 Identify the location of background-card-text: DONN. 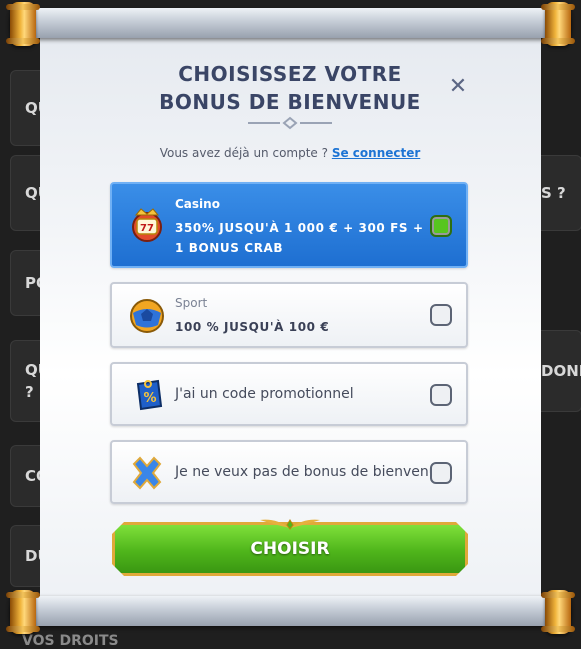
(561, 371).